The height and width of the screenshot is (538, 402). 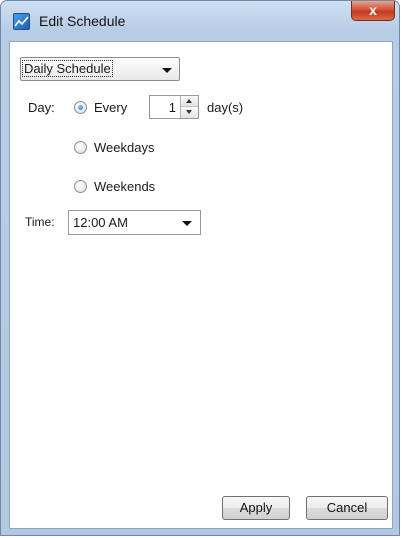 I want to click on caret-down-icon, so click(x=189, y=112).